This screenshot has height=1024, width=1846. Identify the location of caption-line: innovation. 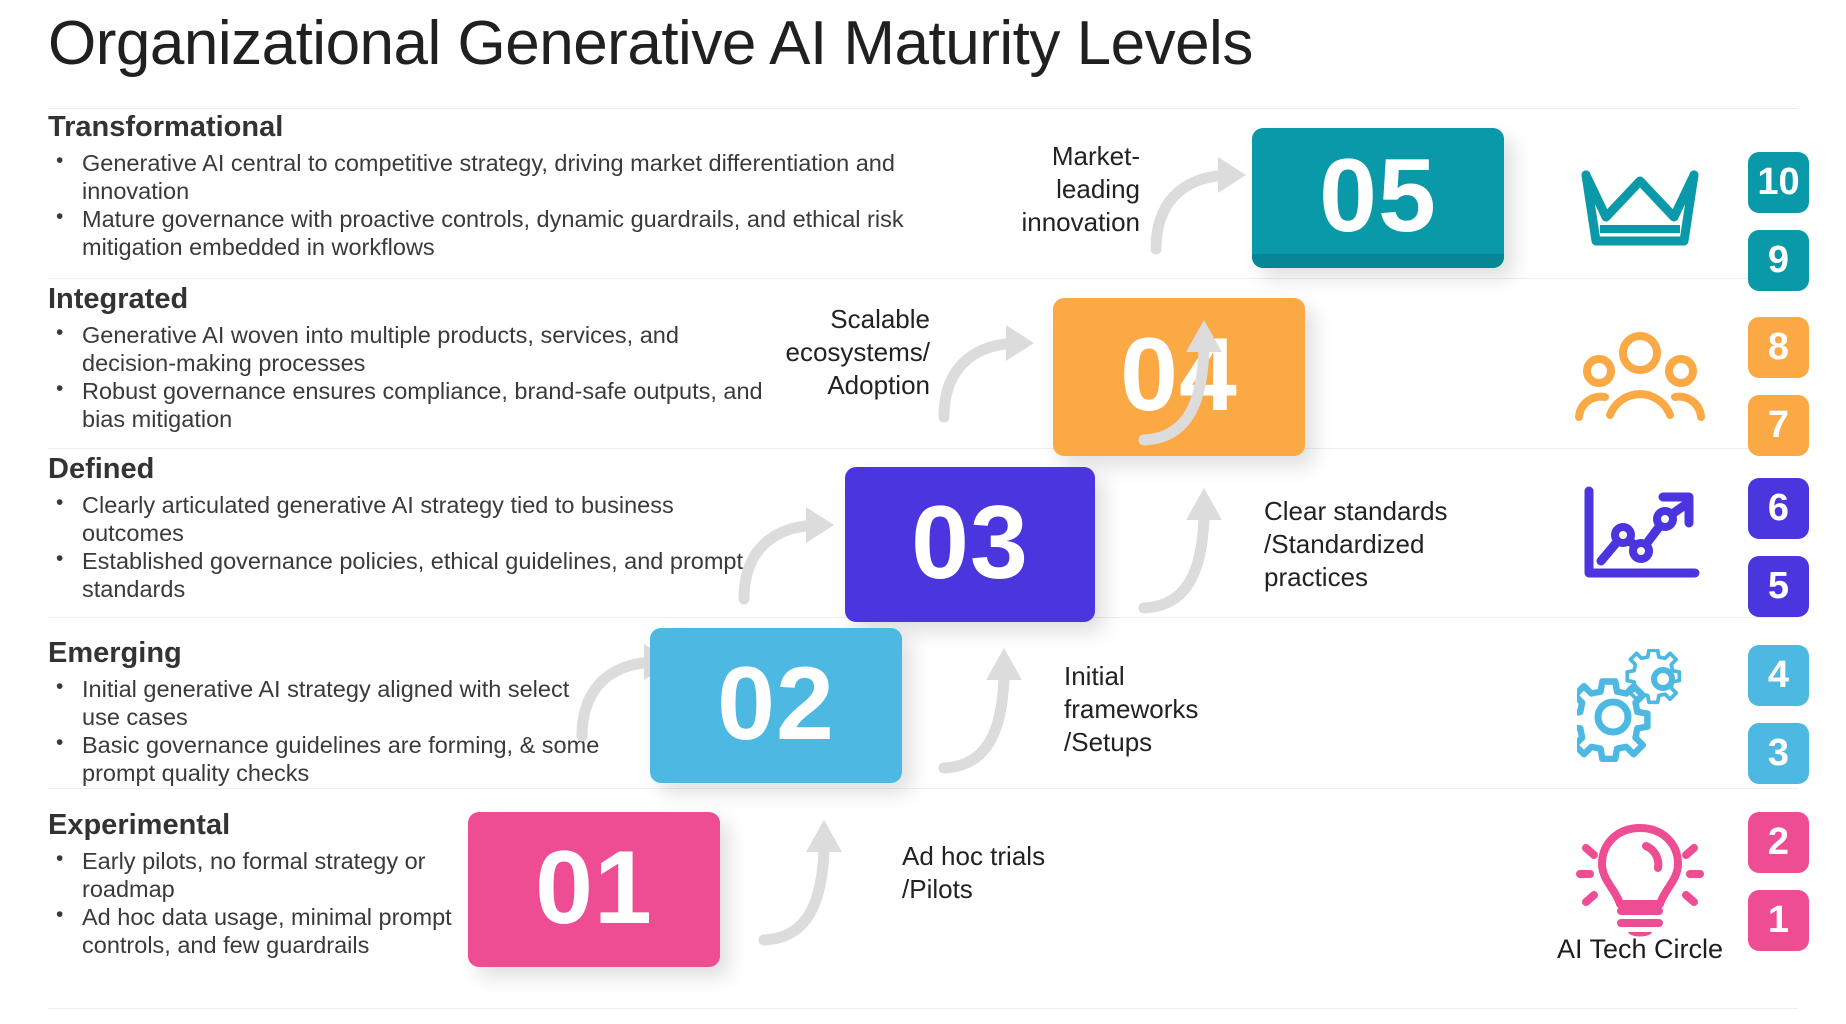
(1080, 221).